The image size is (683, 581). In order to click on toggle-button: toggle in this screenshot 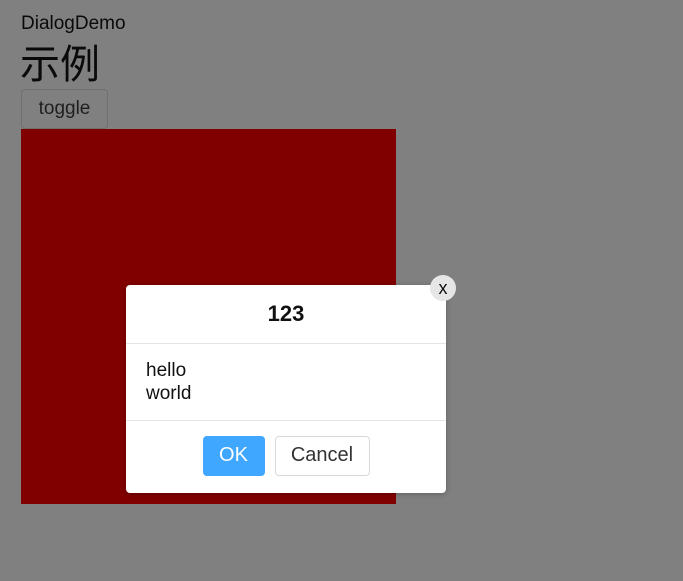, I will do `click(64, 109)`.